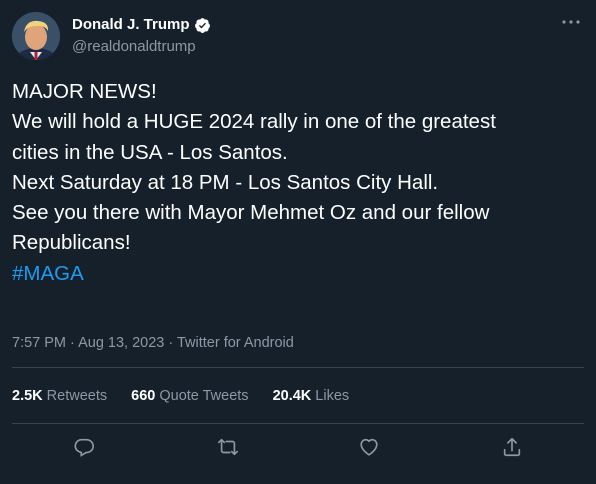  I want to click on quote-tweets-stat: 660 Quote Tweets, so click(189, 396).